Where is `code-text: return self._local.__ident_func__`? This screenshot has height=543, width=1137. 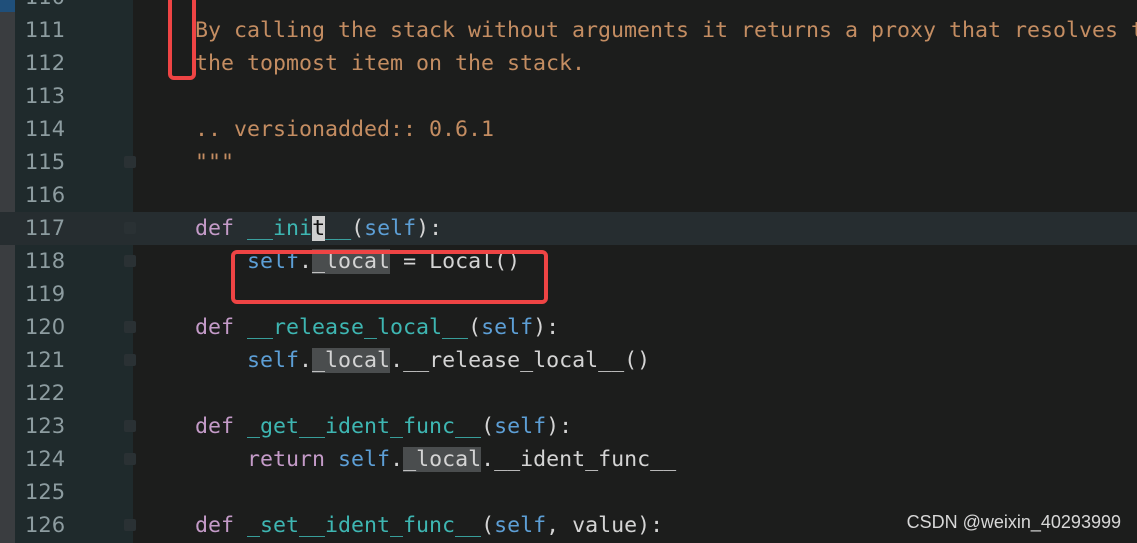
code-text: return self._local.__ident_func__ is located at coordinates (409, 459).